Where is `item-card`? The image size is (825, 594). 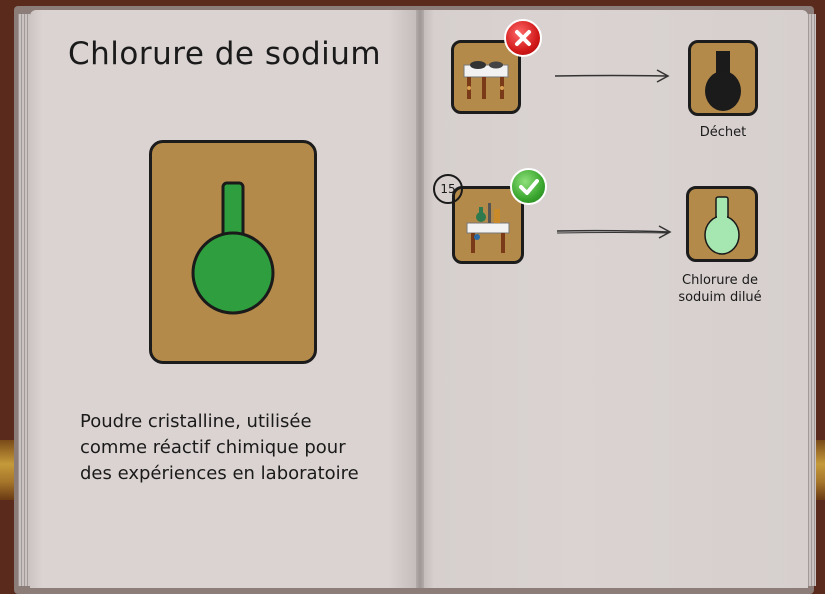
item-card is located at coordinates (233, 252).